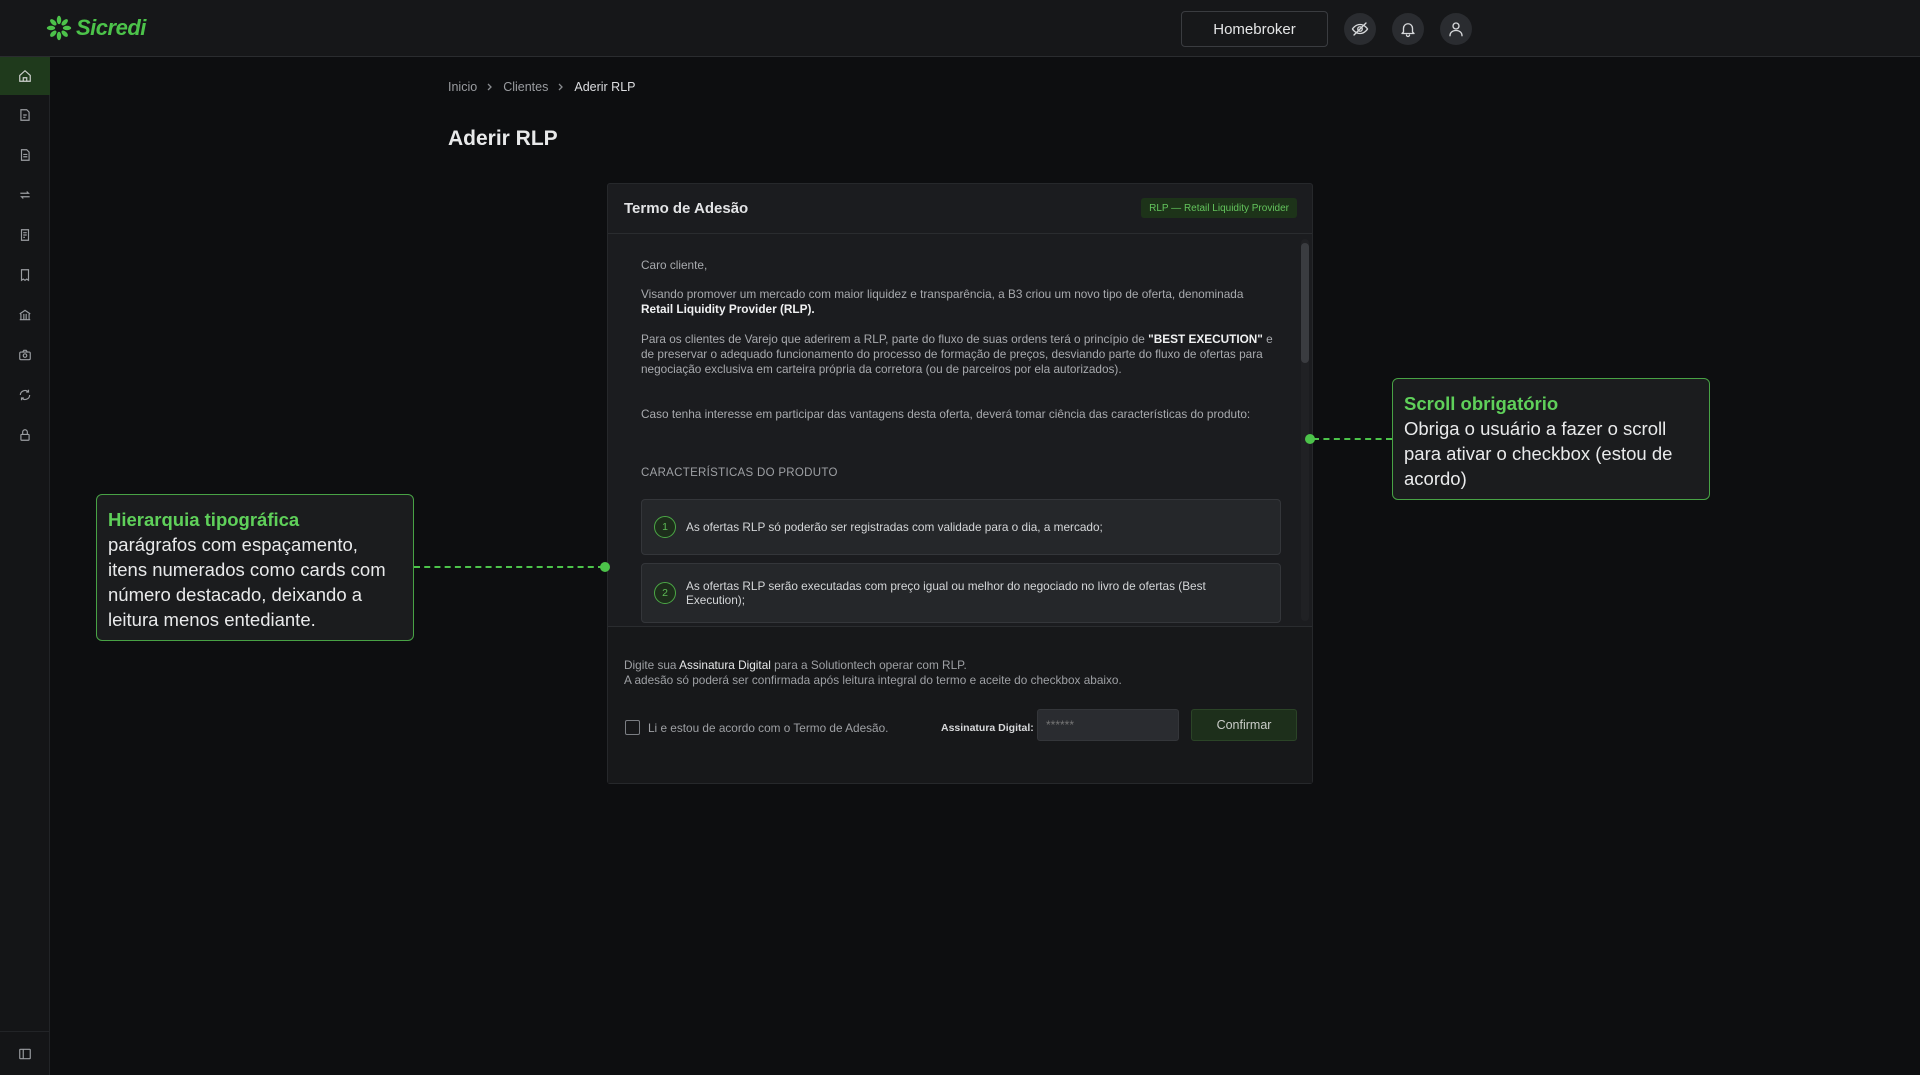  Describe the element at coordinates (987, 728) in the screenshot. I see `signature-label: Assinatura Digital:` at that location.